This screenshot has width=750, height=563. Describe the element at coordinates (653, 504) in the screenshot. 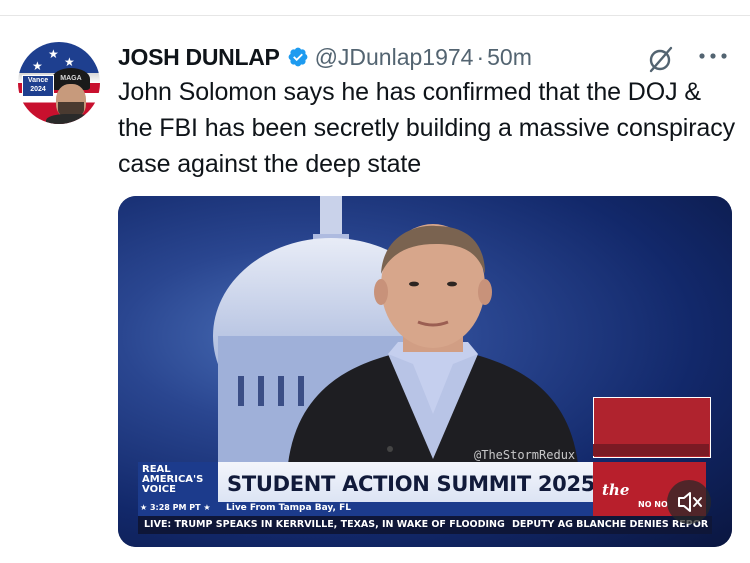

I see `sponsor-ad-subtext: NO NO` at that location.